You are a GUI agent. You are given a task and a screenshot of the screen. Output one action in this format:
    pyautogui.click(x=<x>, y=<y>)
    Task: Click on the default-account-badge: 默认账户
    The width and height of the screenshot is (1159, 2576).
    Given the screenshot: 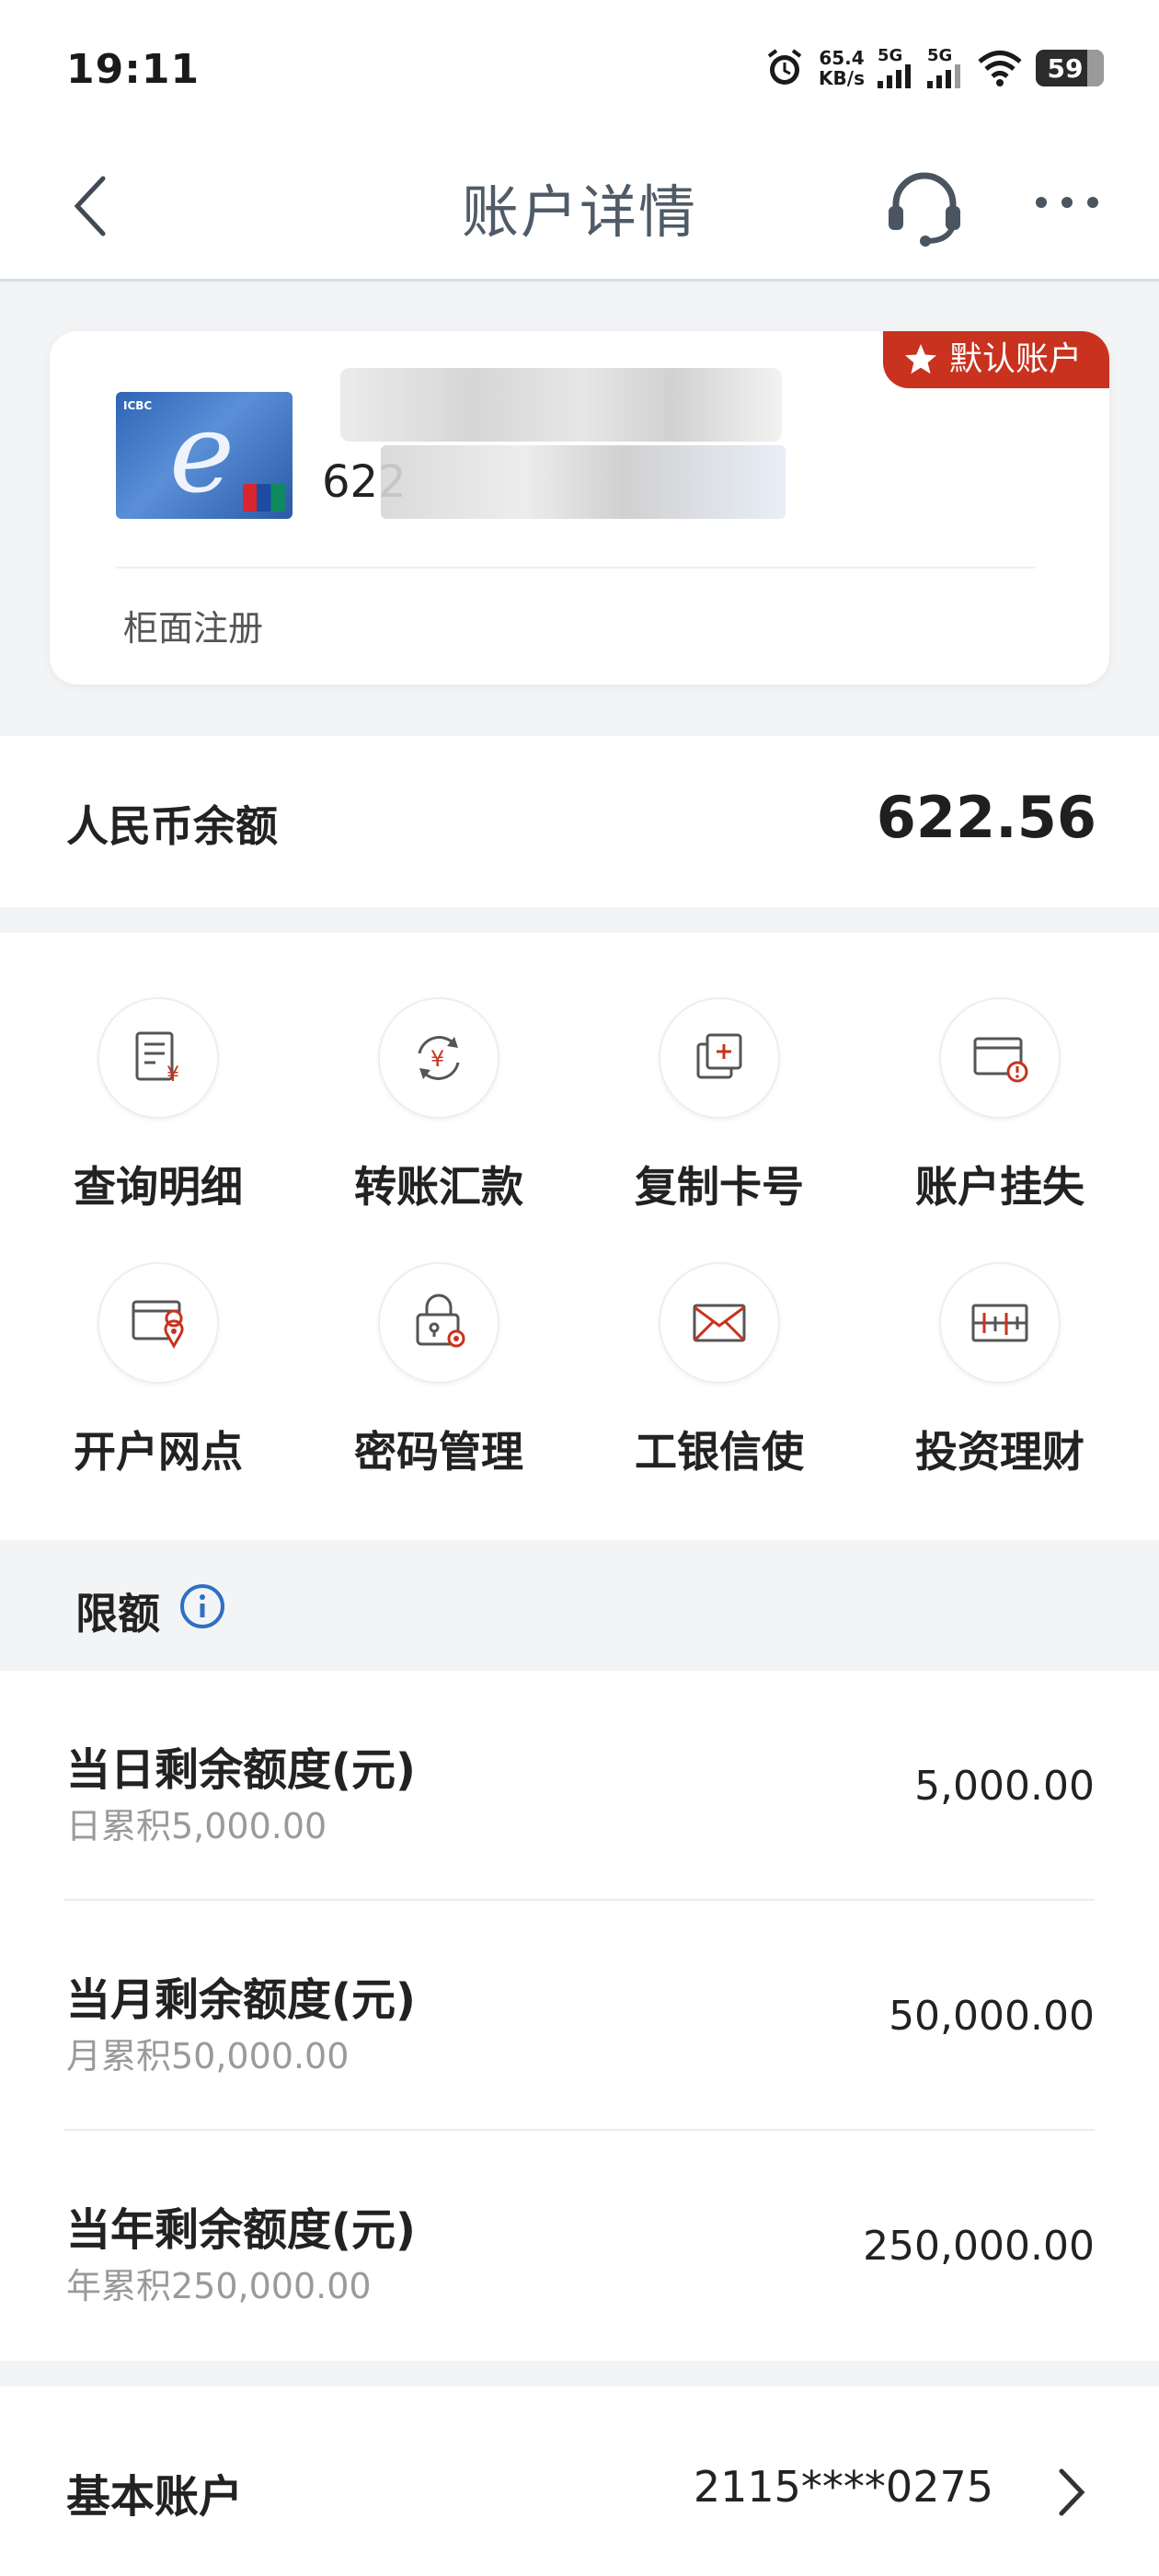 What is the action you would take?
    pyautogui.click(x=995, y=359)
    